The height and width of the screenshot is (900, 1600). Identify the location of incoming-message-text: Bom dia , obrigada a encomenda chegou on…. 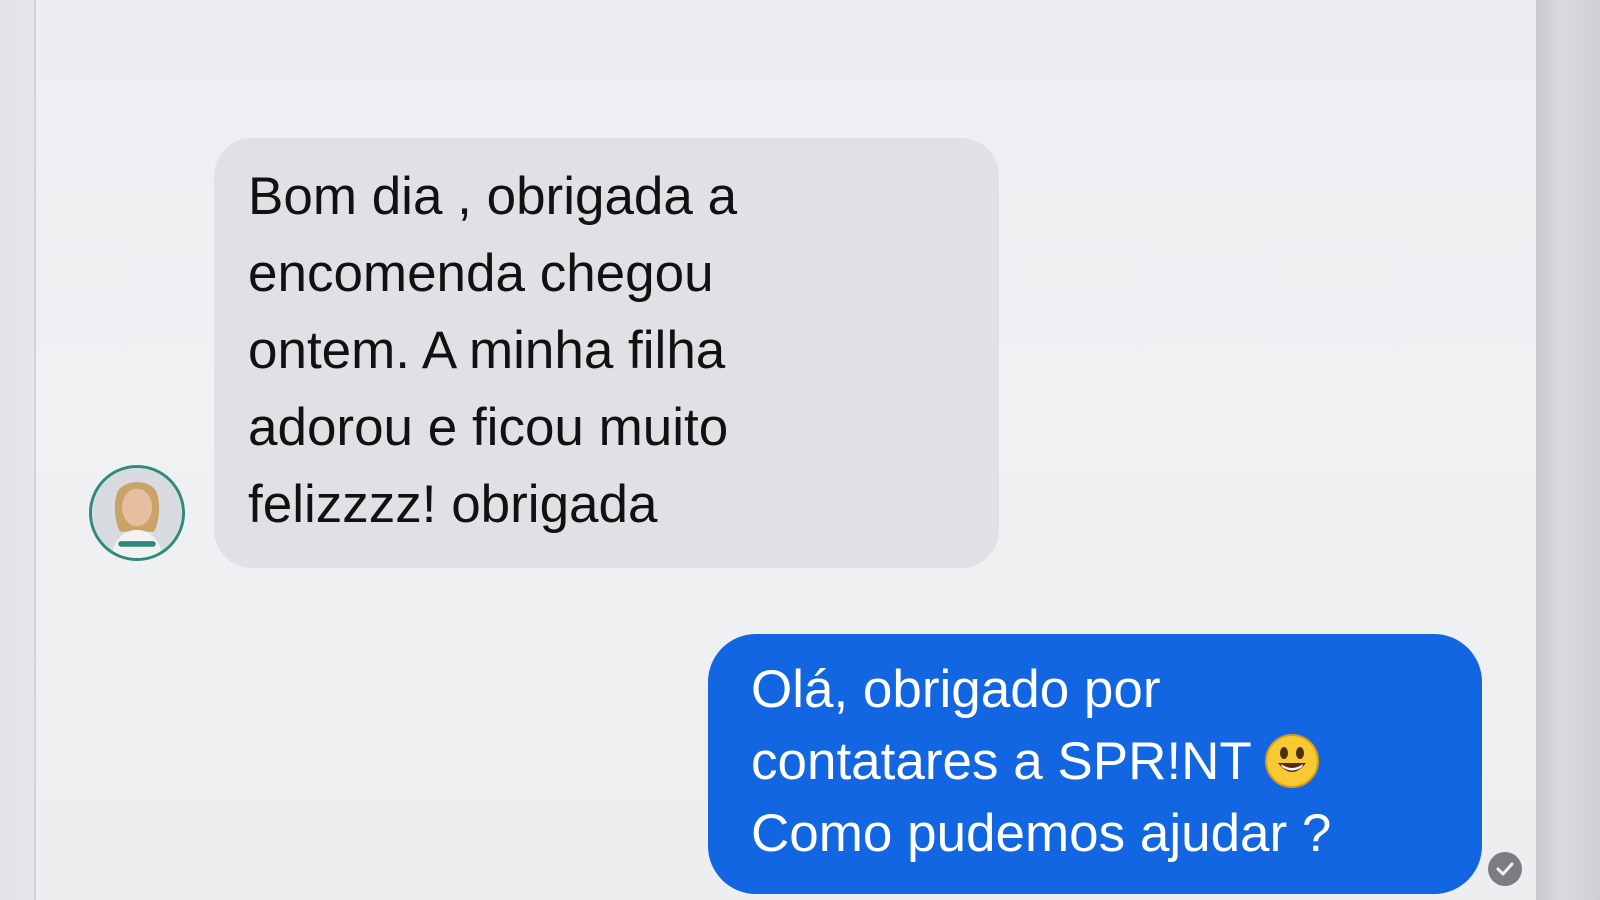
(493, 350).